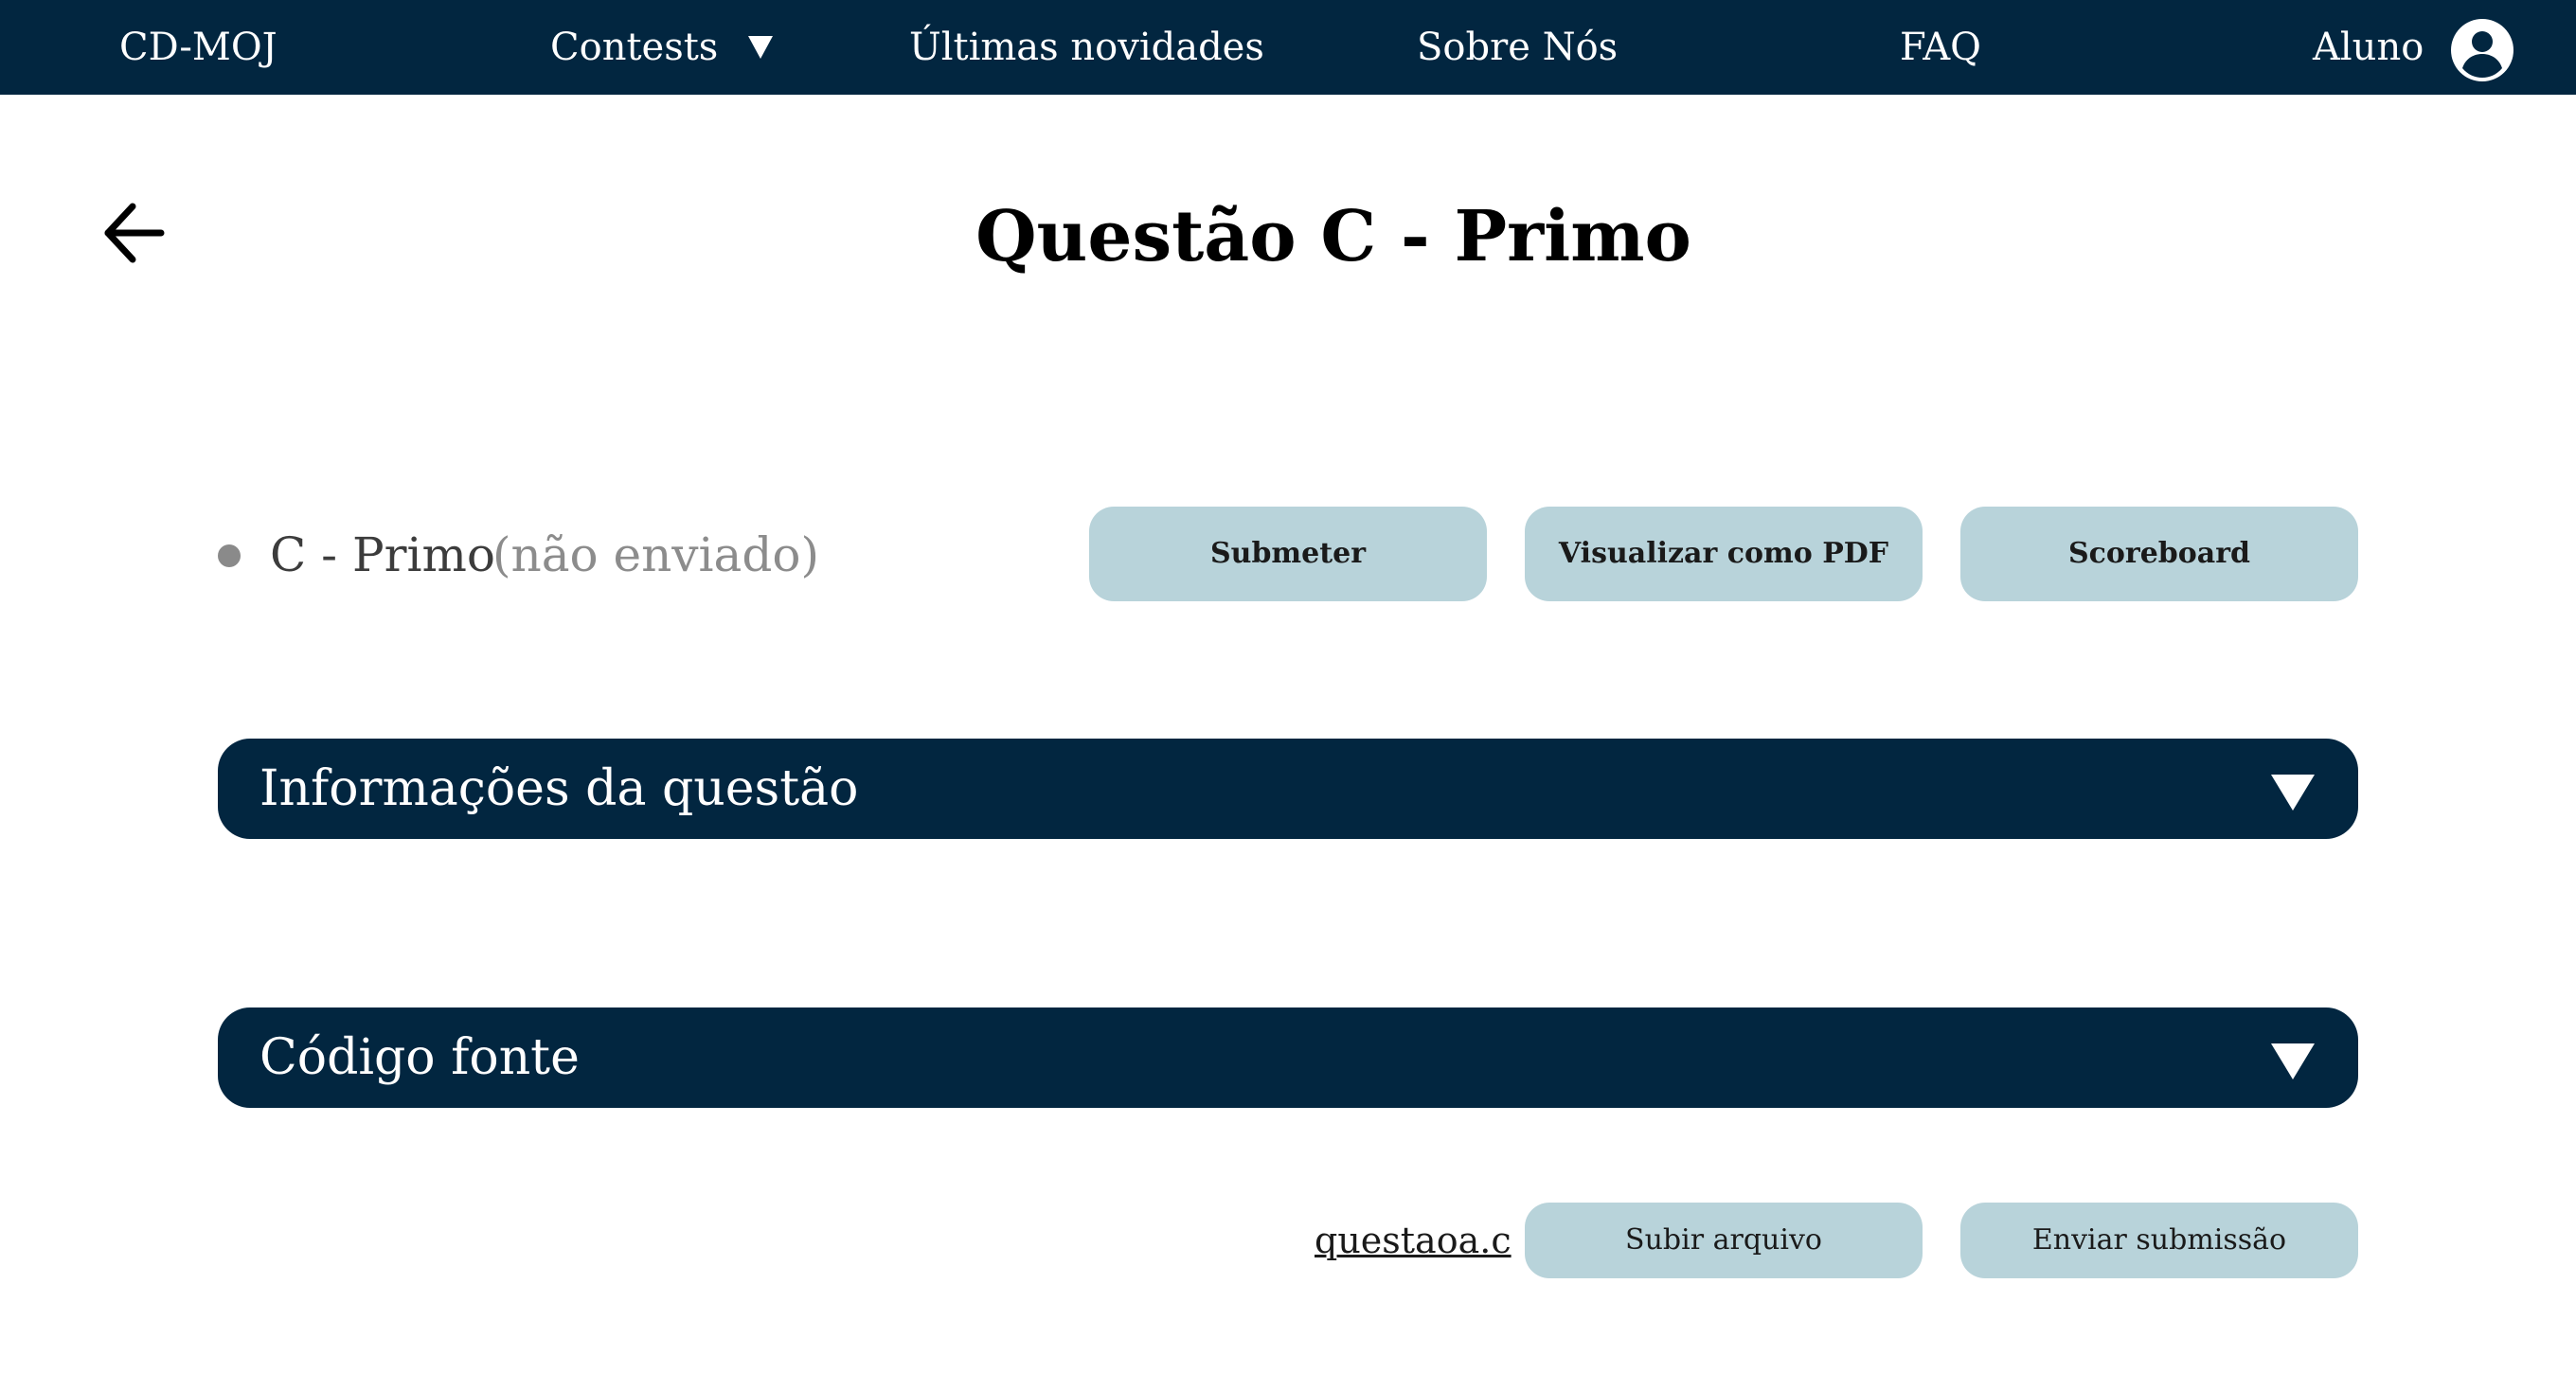 This screenshot has width=2576, height=1373. Describe the element at coordinates (1724, 1240) in the screenshot. I see `upload-file-button: Subir arquivo` at that location.